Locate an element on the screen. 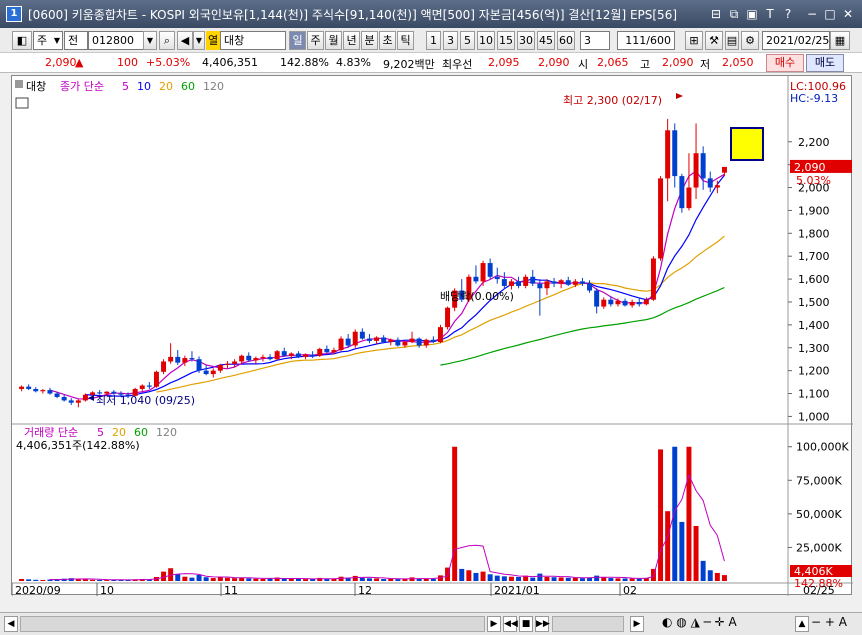 Image resolution: width=862 pixels, height=635 pixels. chart-tools-icon: ◐ ◍ ◮ ─ ✛ A is located at coordinates (699, 622).